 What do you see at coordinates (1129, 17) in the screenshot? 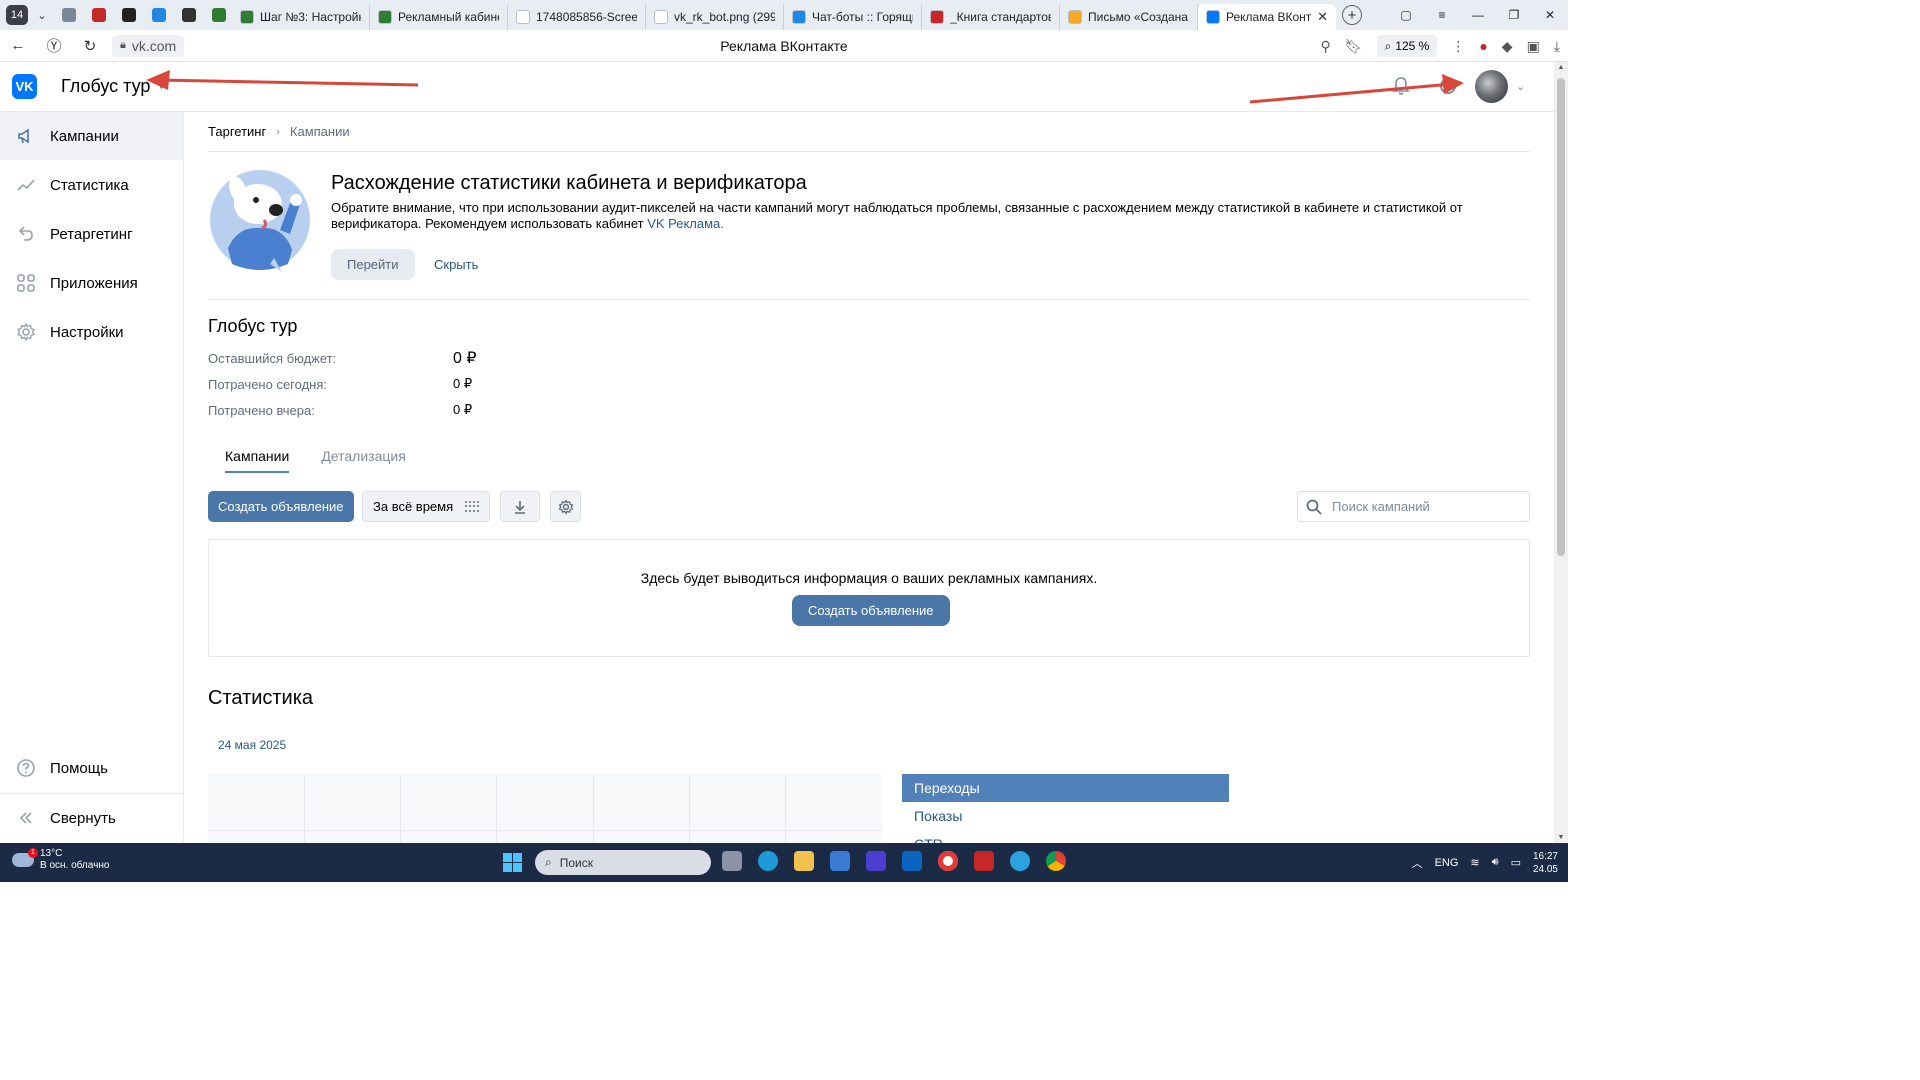
I see `browser-tab: Письмо «Создана у` at bounding box center [1129, 17].